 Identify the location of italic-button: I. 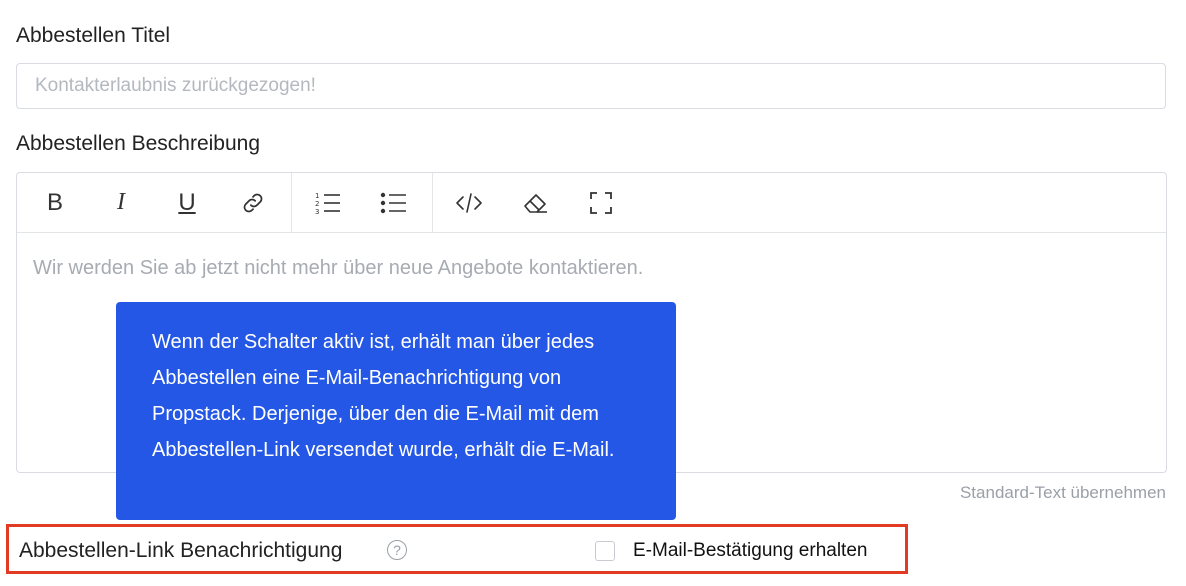
(121, 203).